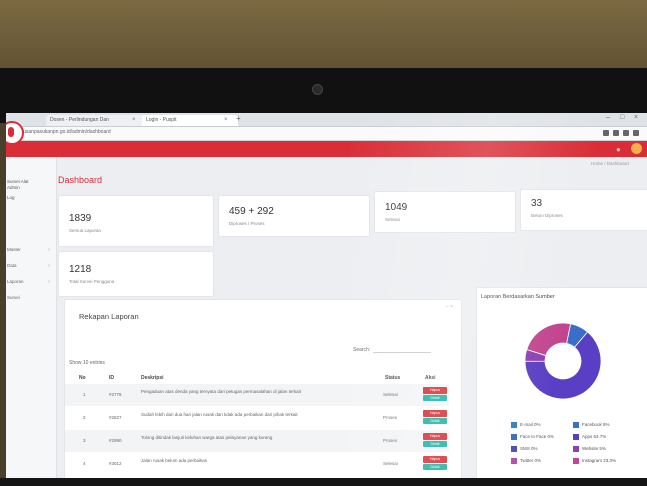  I want to click on cell-id: #2776, so click(115, 394).